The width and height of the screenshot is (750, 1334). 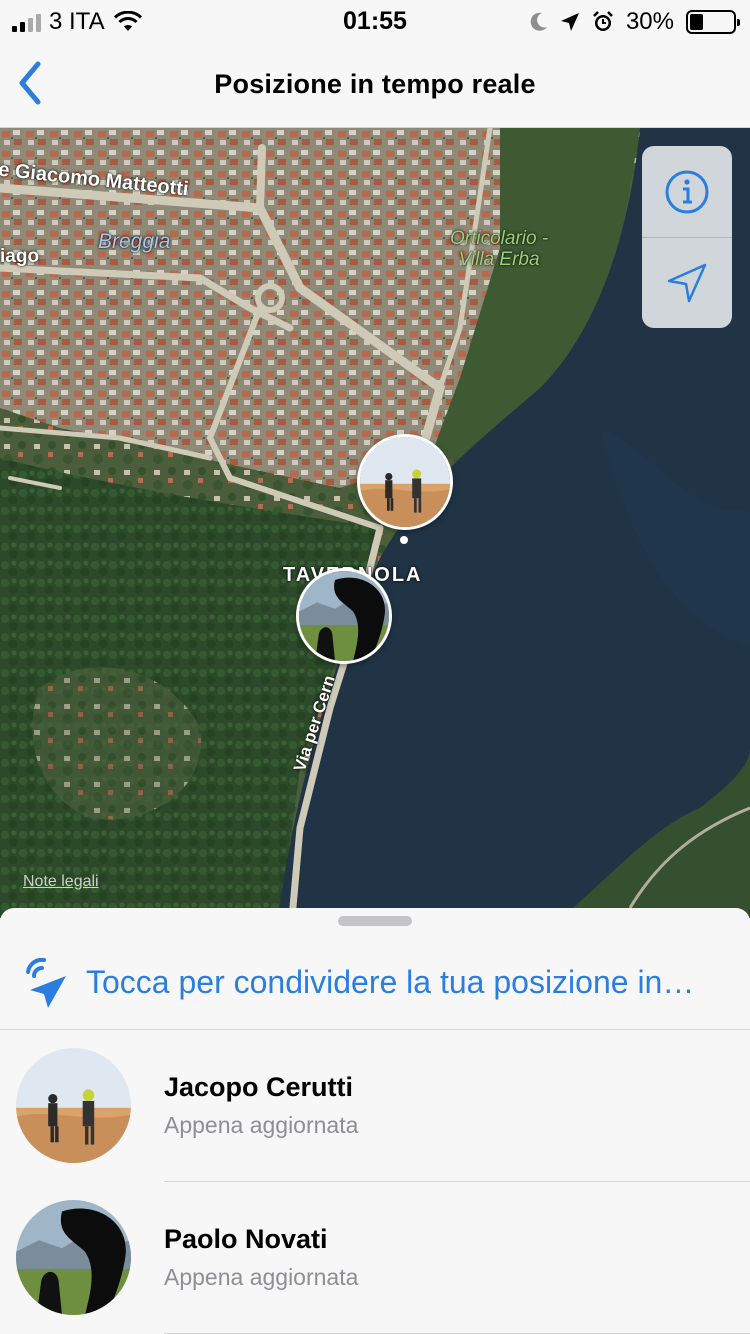 What do you see at coordinates (61, 882) in the screenshot?
I see `legal-notes-link: Note legali` at bounding box center [61, 882].